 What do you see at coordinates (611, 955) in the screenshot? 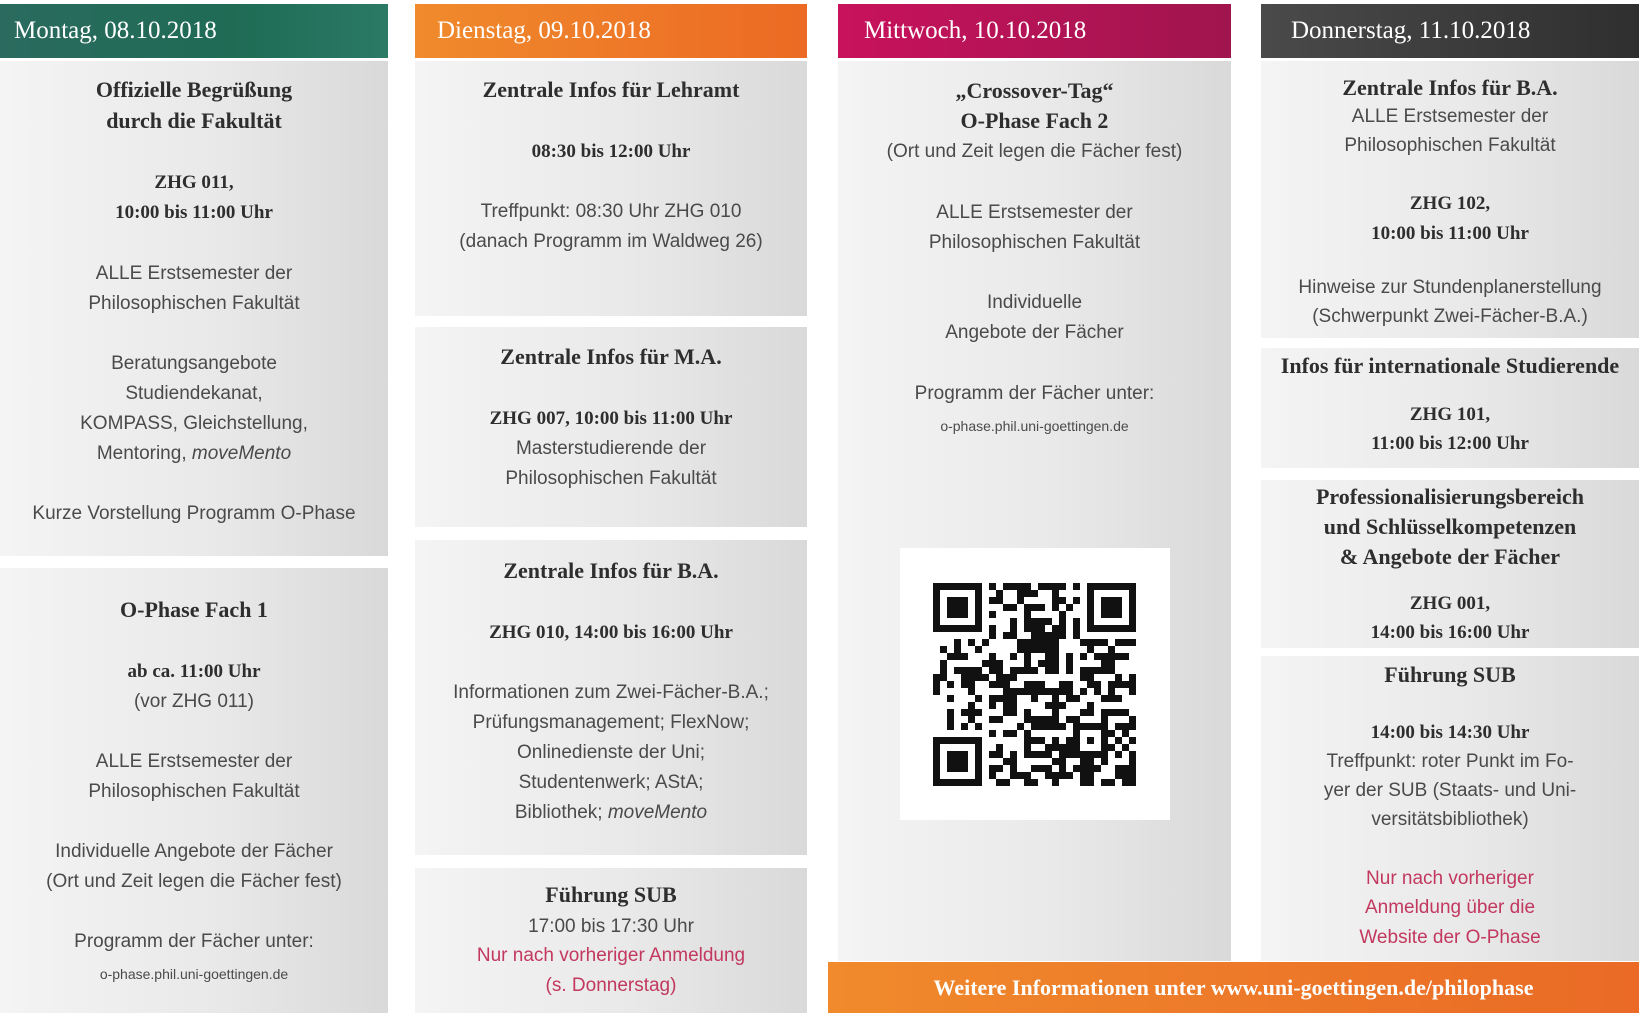
I see `registration-note: Nur nach vorheriger Anmeldung` at bounding box center [611, 955].